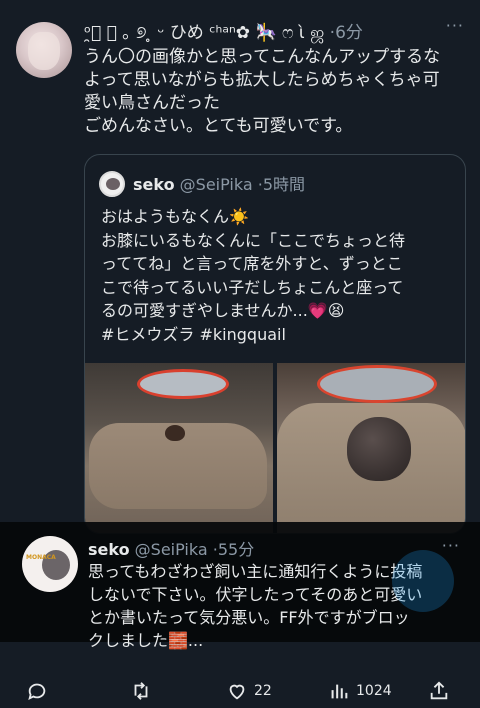  What do you see at coordinates (249, 617) in the screenshot?
I see `reply-text-line: とか書いたって気分悪い。FF外ですがブロッ` at bounding box center [249, 617].